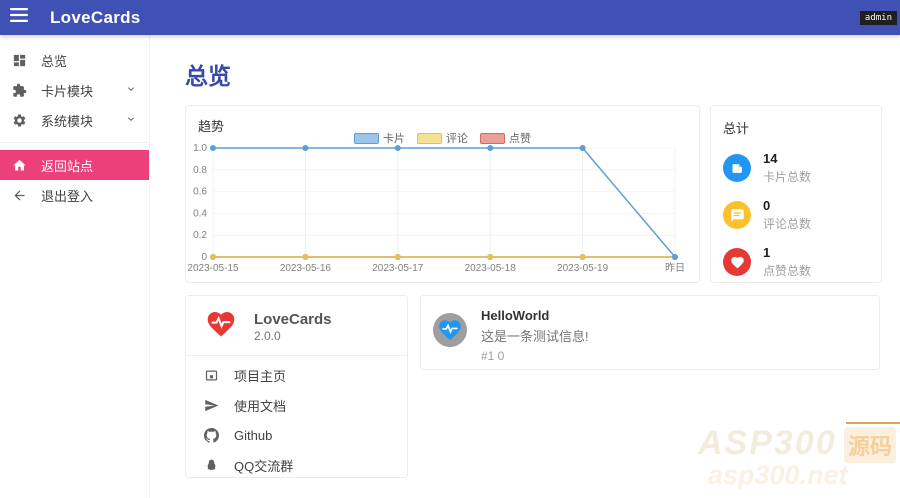  I want to click on totals-card: 总计 14 卡片总数 0 评论总数 1 点赞总数, so click(796, 194).